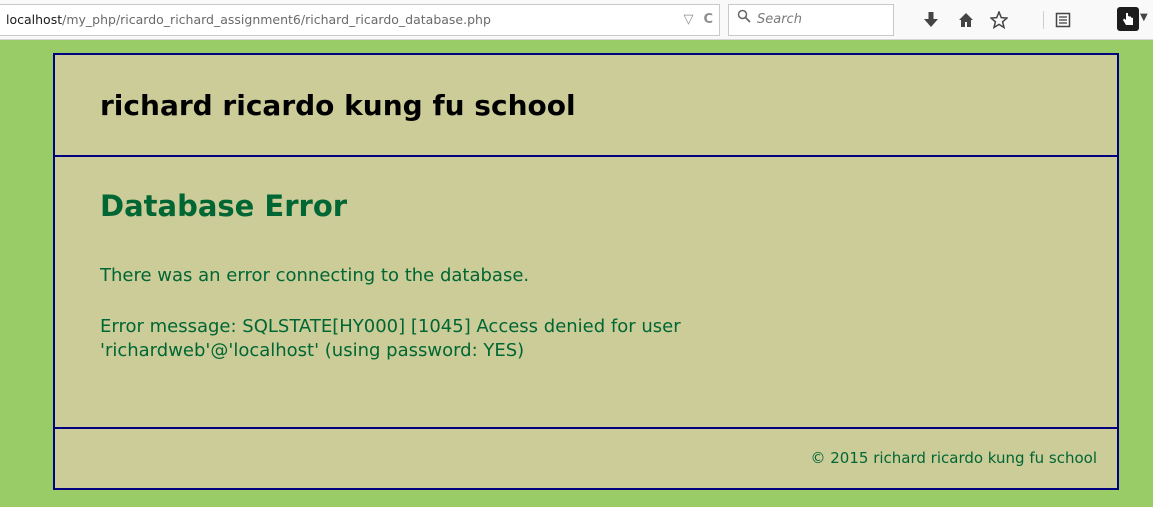 The image size is (1153, 507). I want to click on extension-icon, so click(1128, 19).